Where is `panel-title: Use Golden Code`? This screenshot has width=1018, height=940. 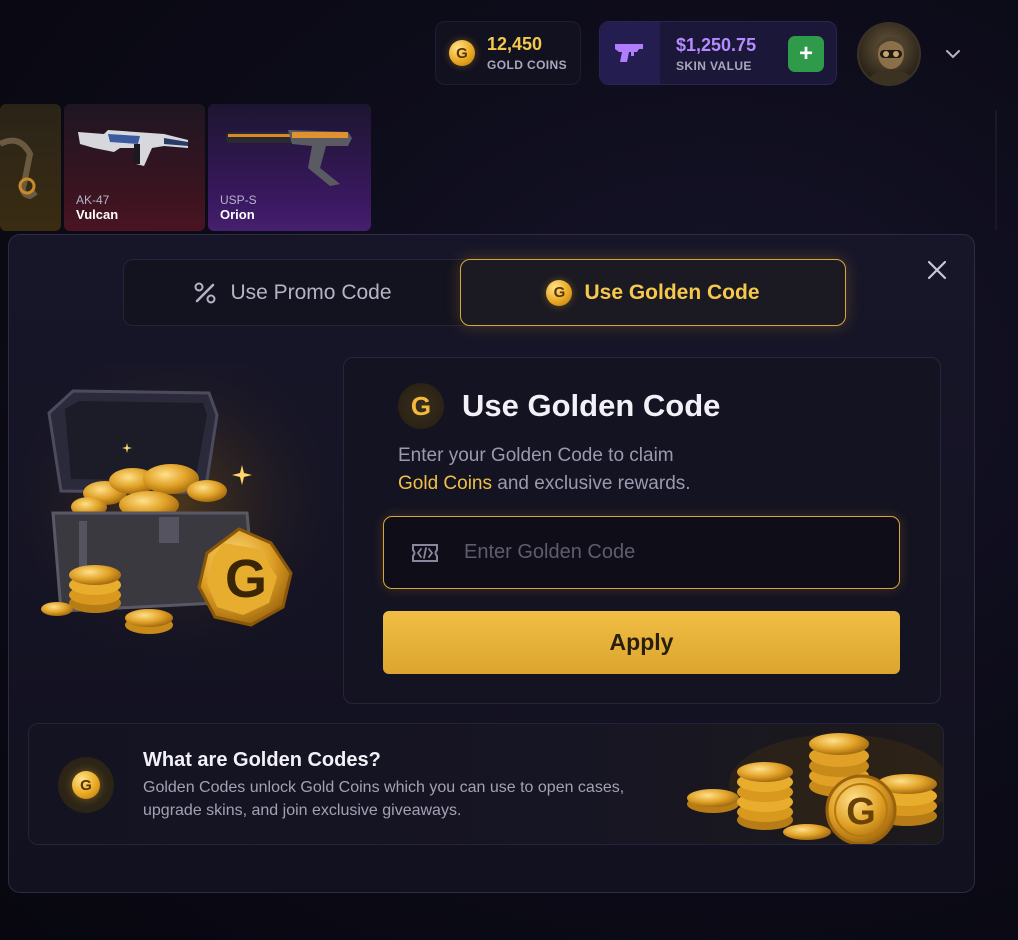
panel-title: Use Golden Code is located at coordinates (591, 405).